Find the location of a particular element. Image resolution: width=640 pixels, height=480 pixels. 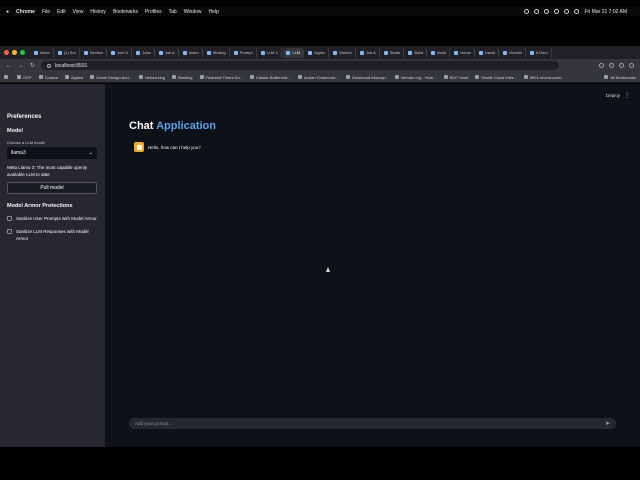

profile-avatar-icon is located at coordinates (621, 65).